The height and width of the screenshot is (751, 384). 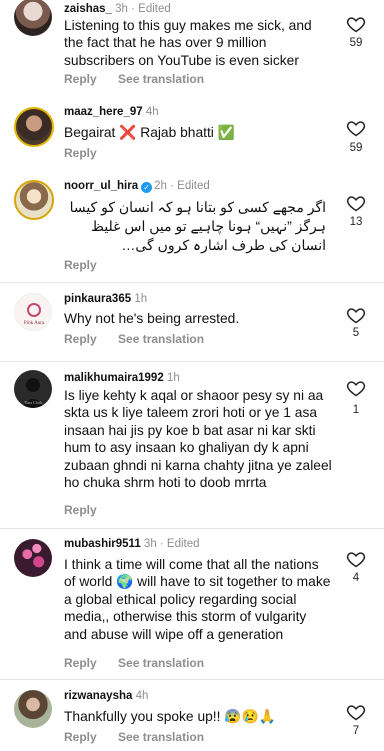 I want to click on comment-text: Thankfully you spoke up!! 😰😢🙏, so click(x=170, y=716).